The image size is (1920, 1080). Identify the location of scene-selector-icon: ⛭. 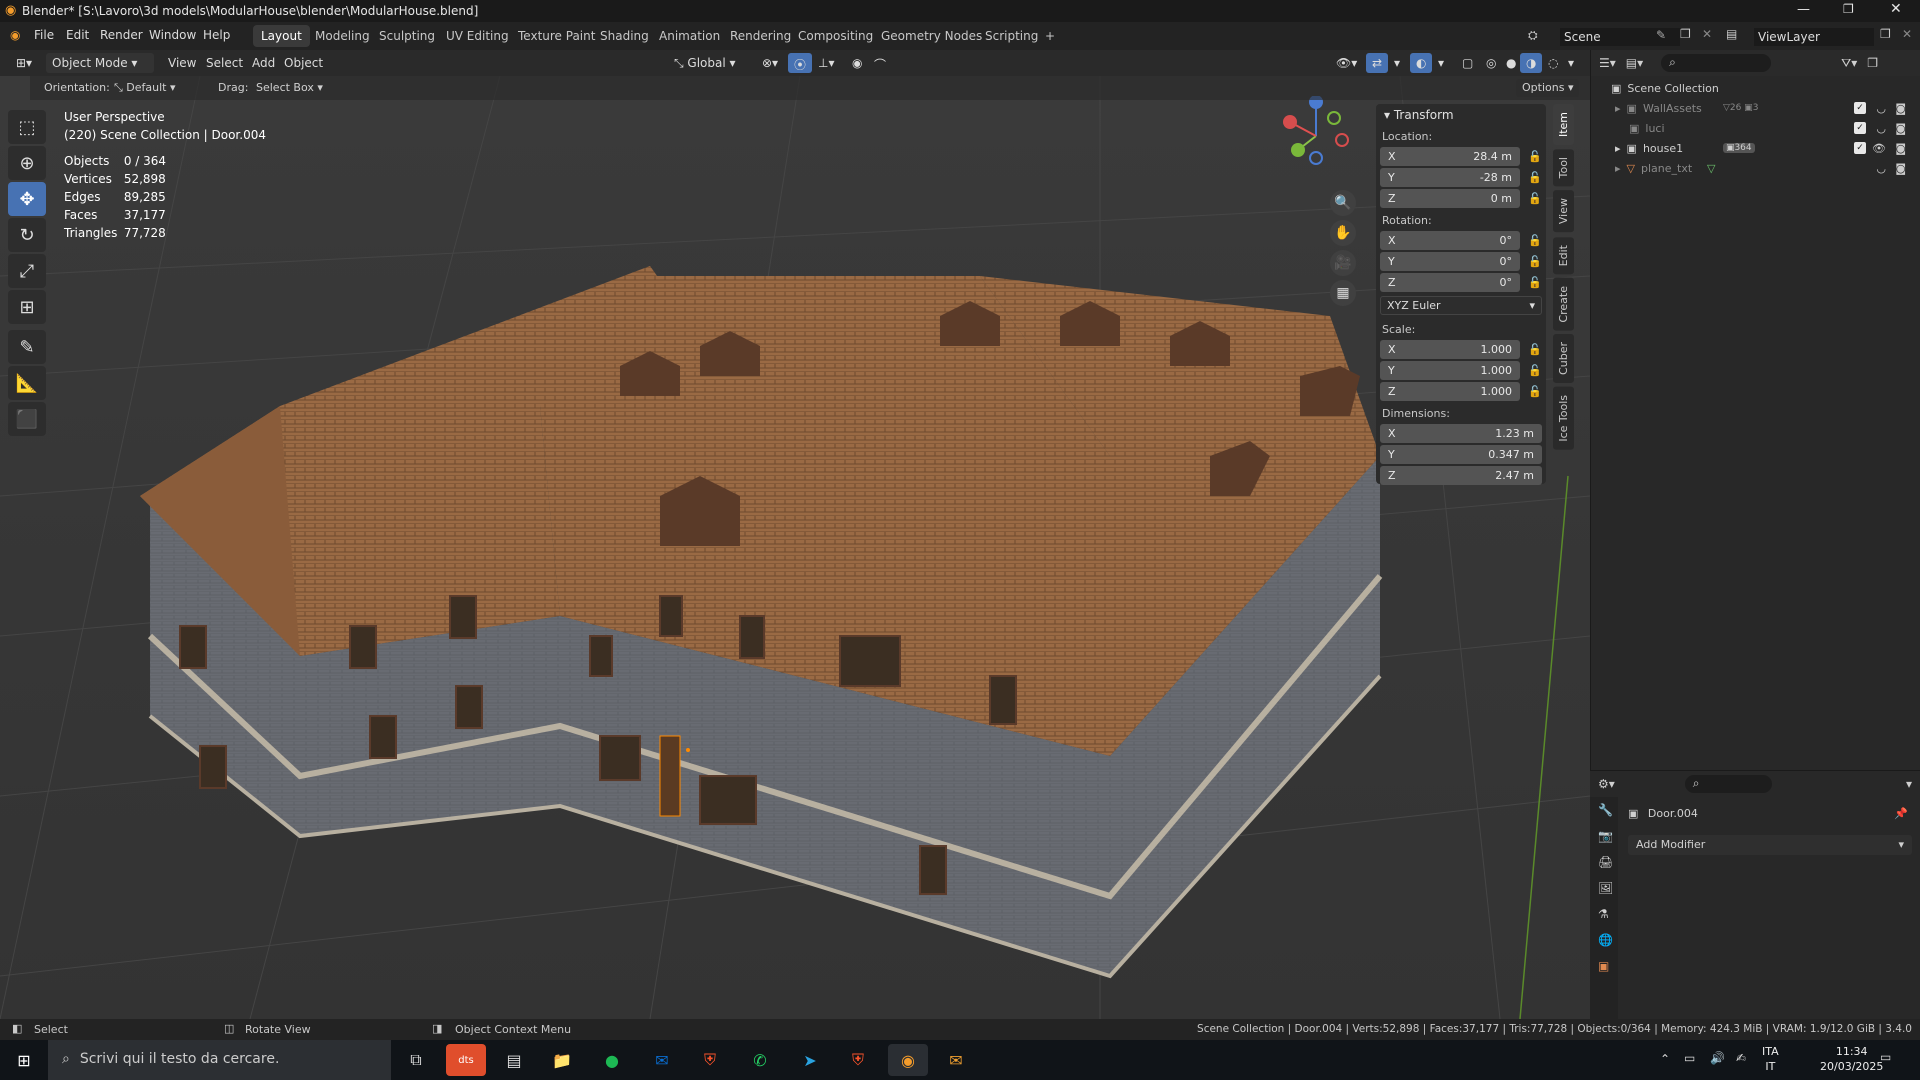
(1533, 35).